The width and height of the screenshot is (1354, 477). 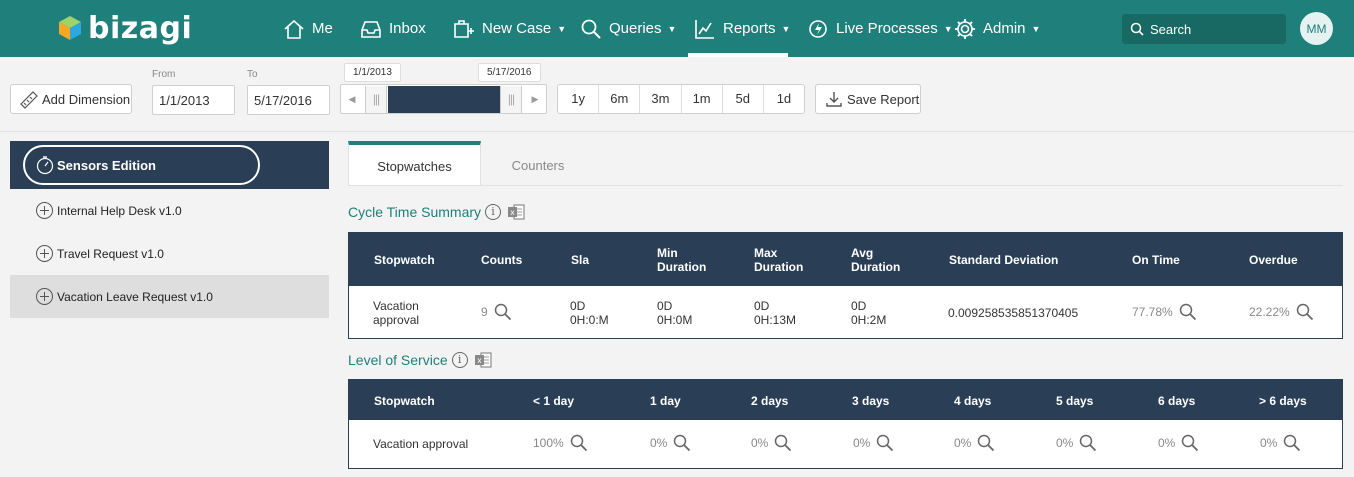 I want to click on nav-admin: Admin ▼, so click(x=997, y=28).